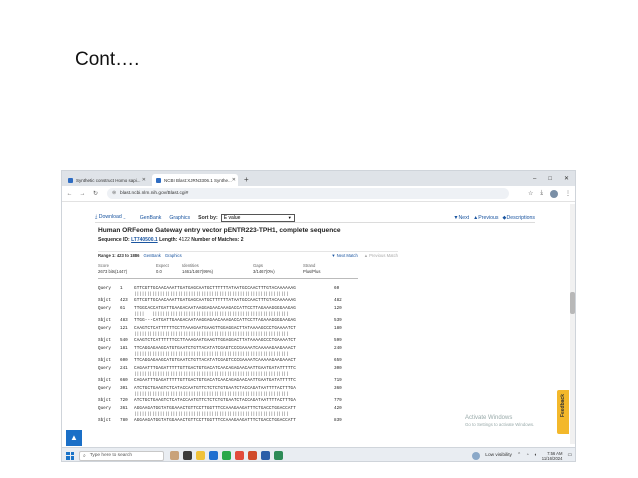 The width and height of the screenshot is (638, 478). I want to click on menu-kebab-icon: ⋮, so click(568, 193).